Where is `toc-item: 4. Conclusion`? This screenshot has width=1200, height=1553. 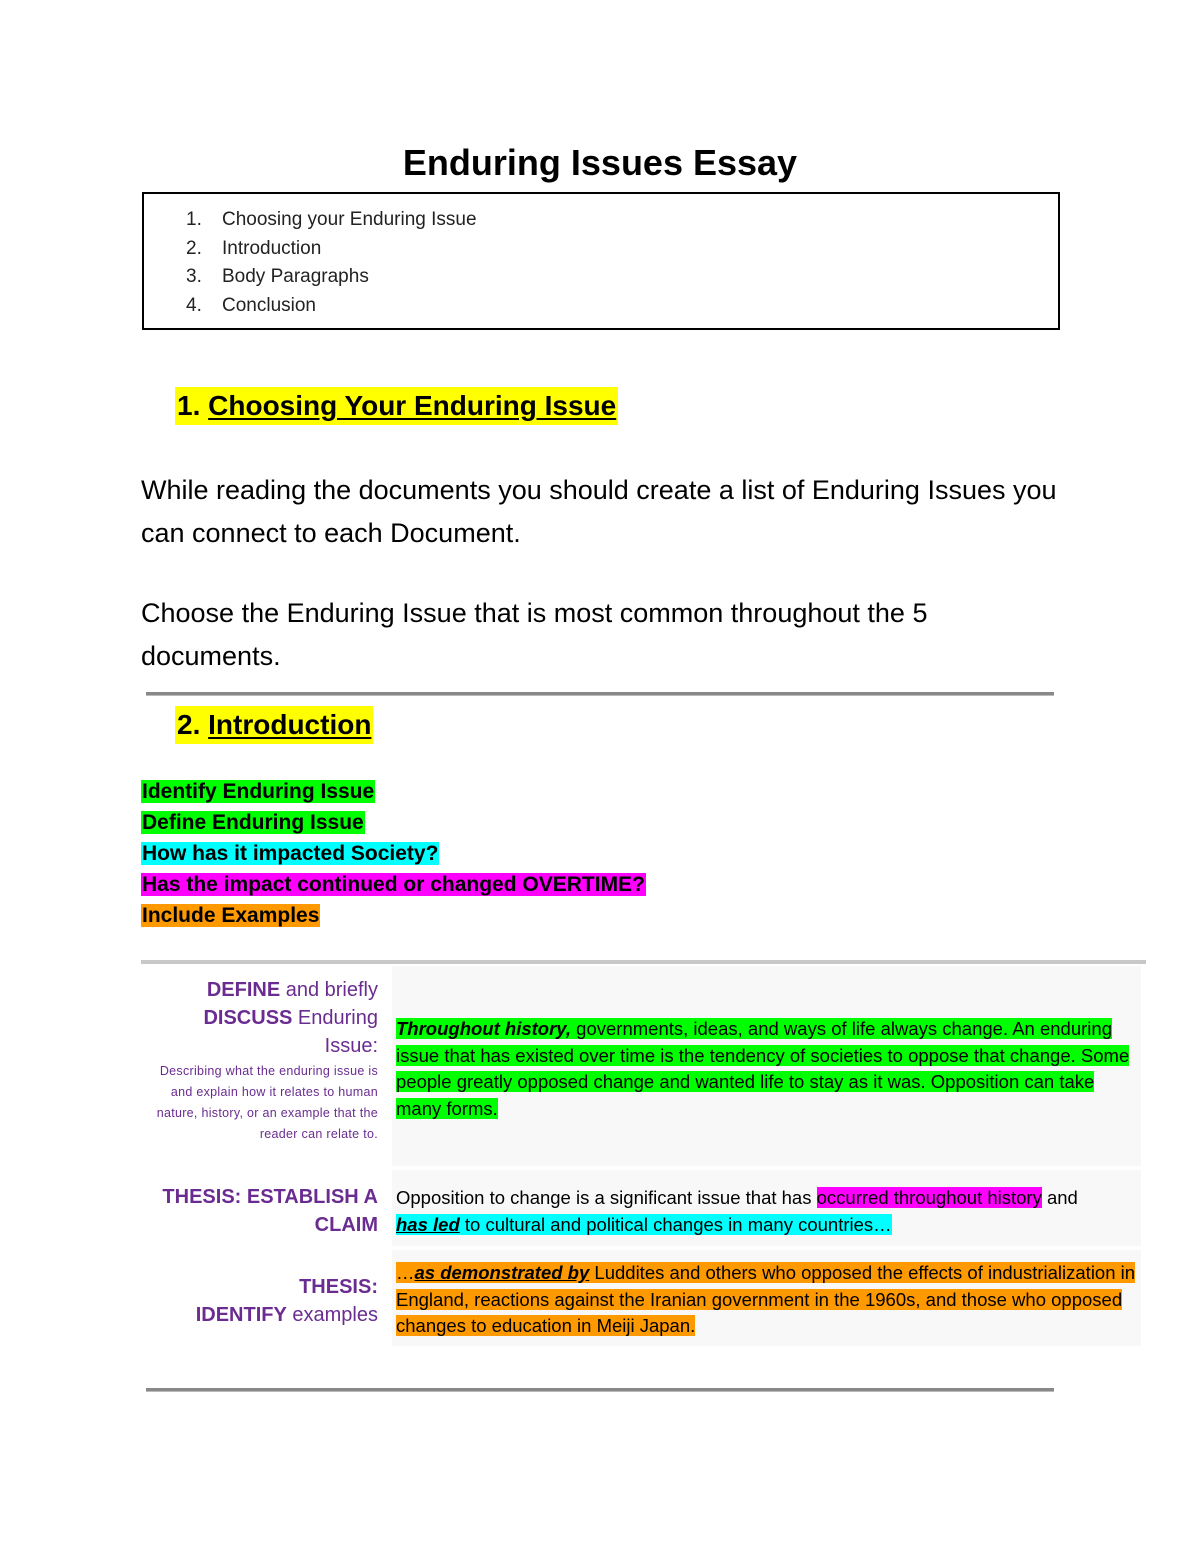
toc-item: 4. Conclusion is located at coordinates (331, 306).